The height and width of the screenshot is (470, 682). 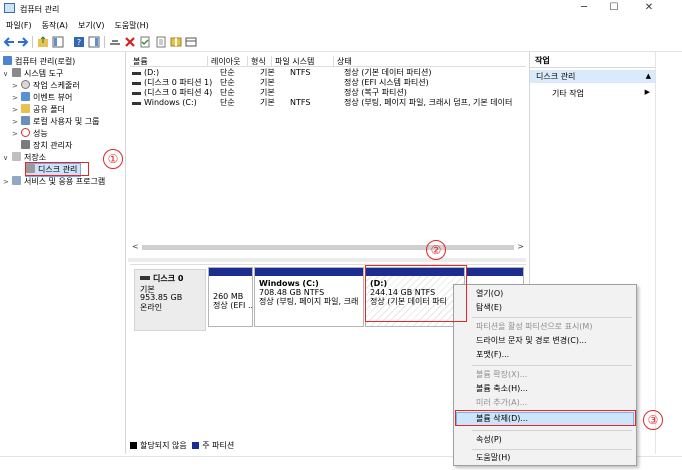 I want to click on services-icon, so click(x=16, y=180).